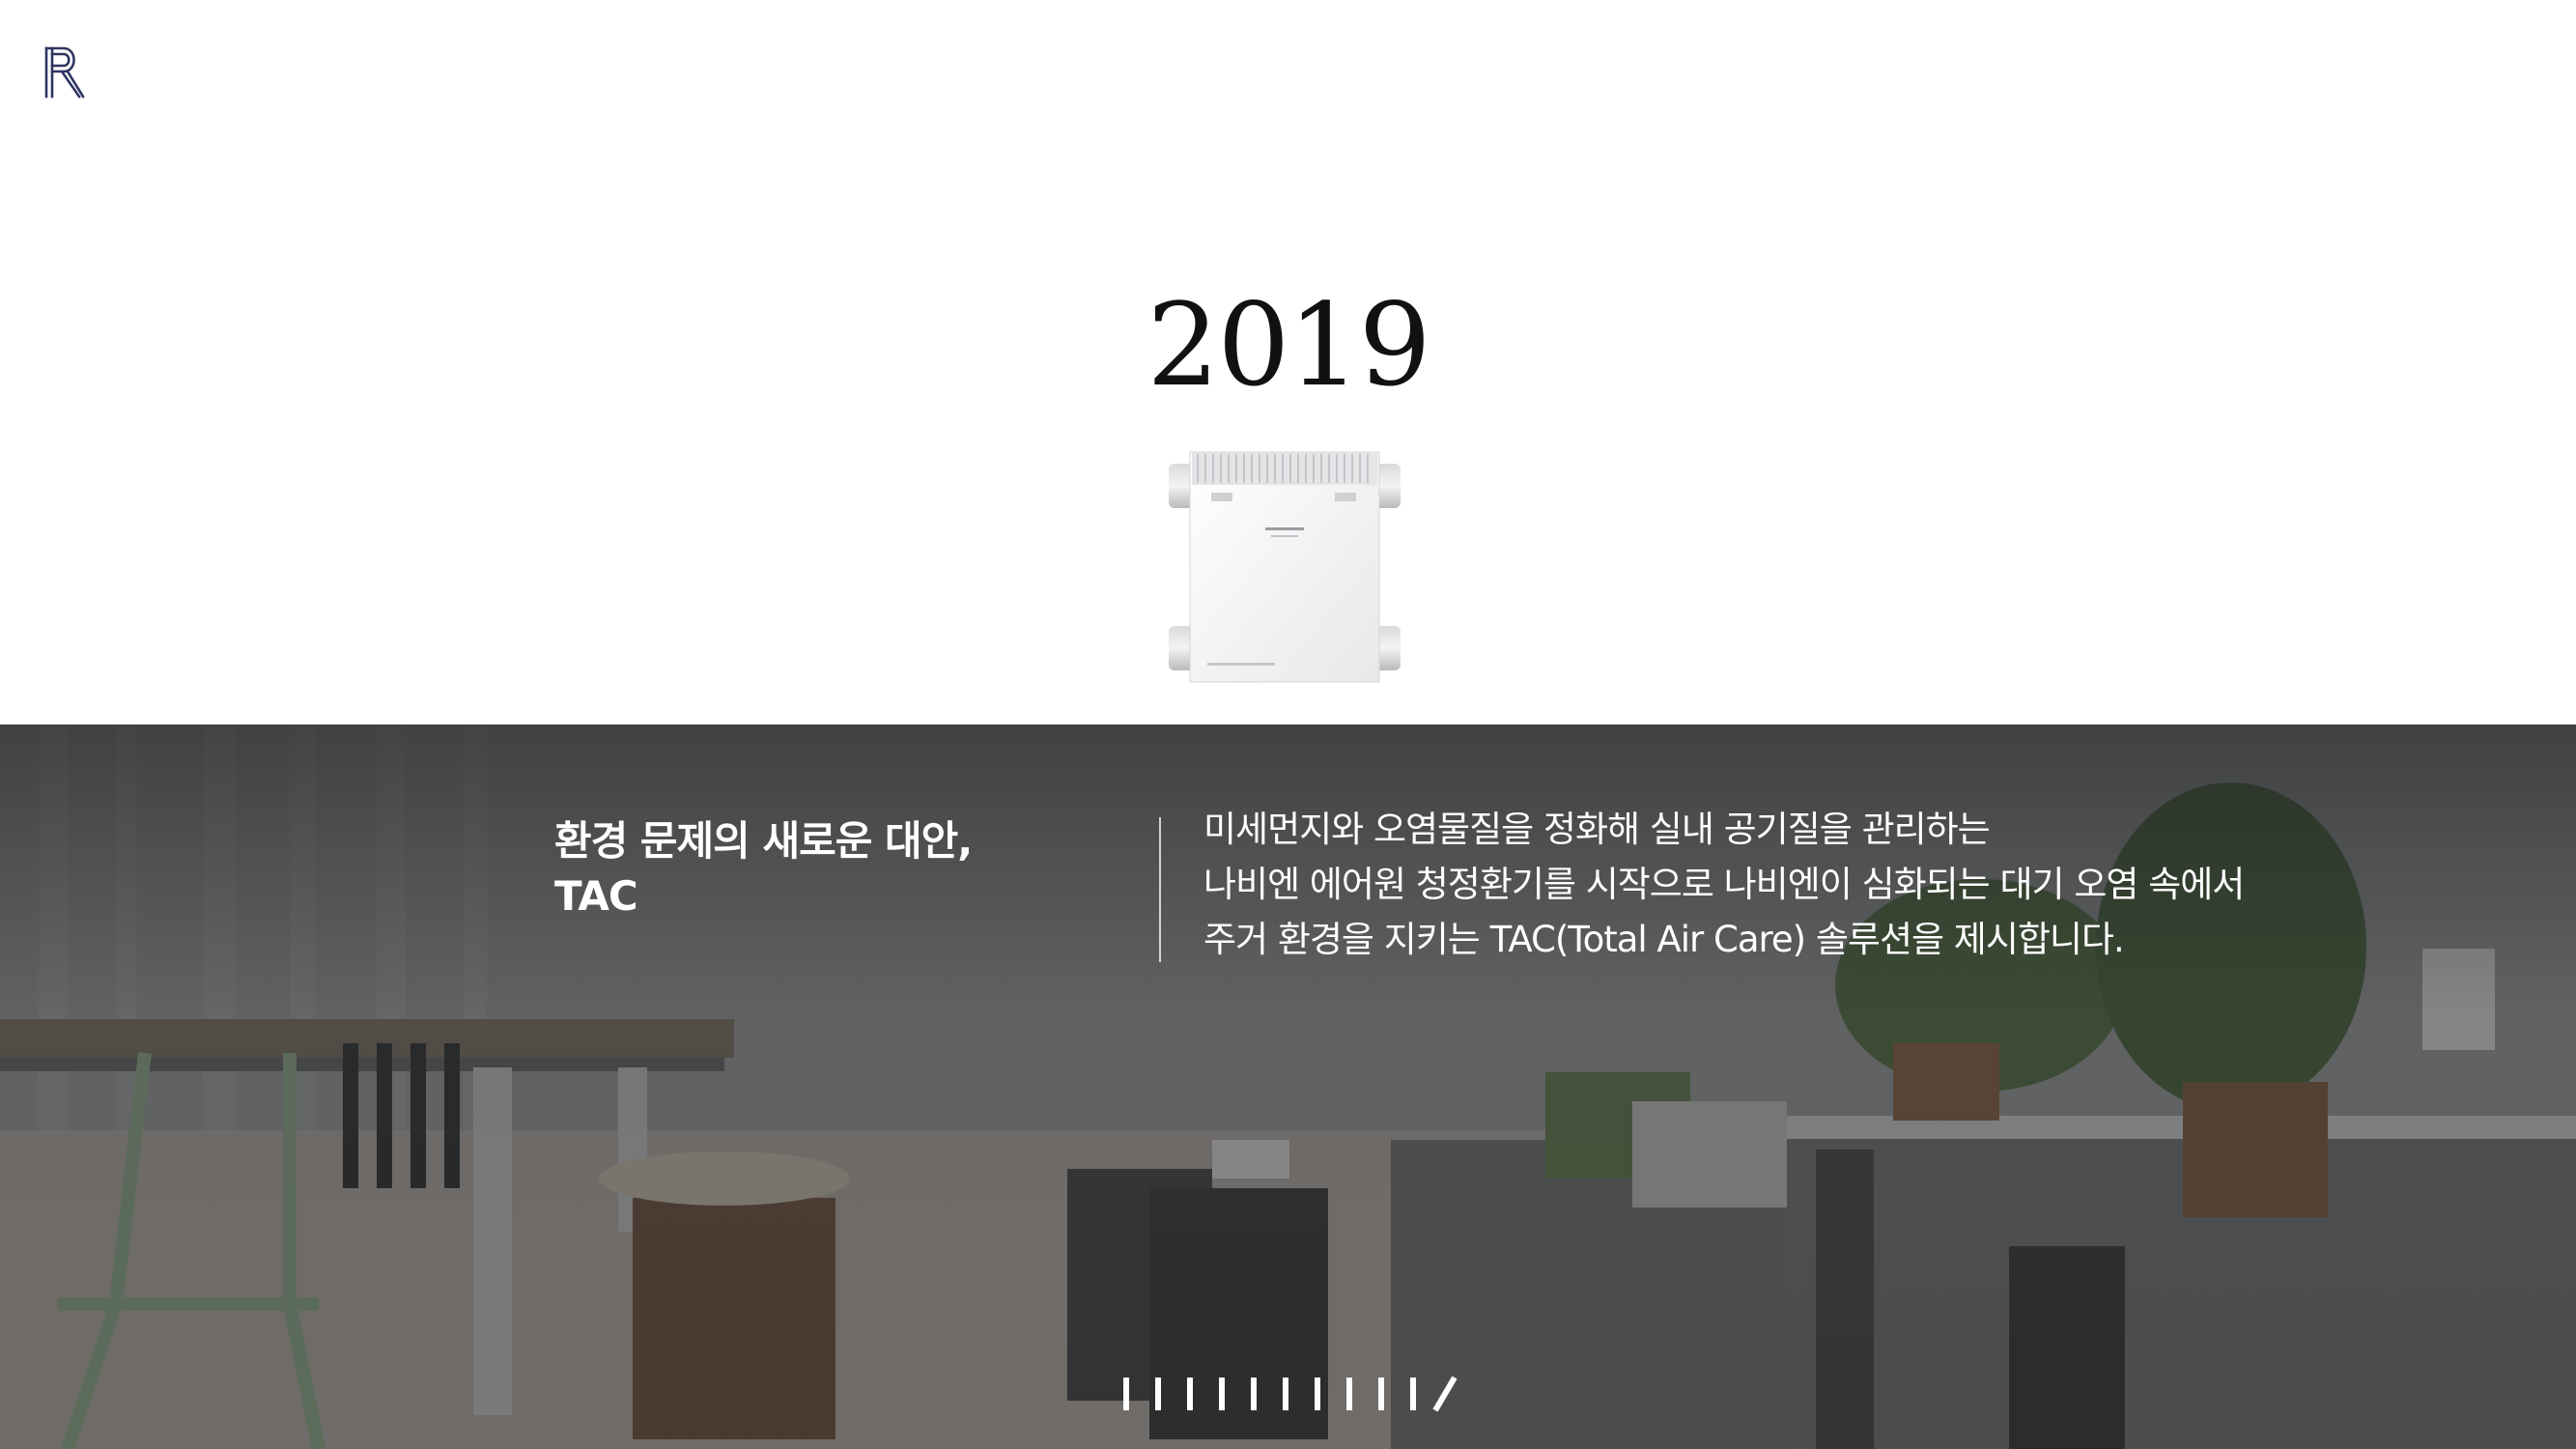  Describe the element at coordinates (1288, 345) in the screenshot. I see `year-title: 2019` at that location.